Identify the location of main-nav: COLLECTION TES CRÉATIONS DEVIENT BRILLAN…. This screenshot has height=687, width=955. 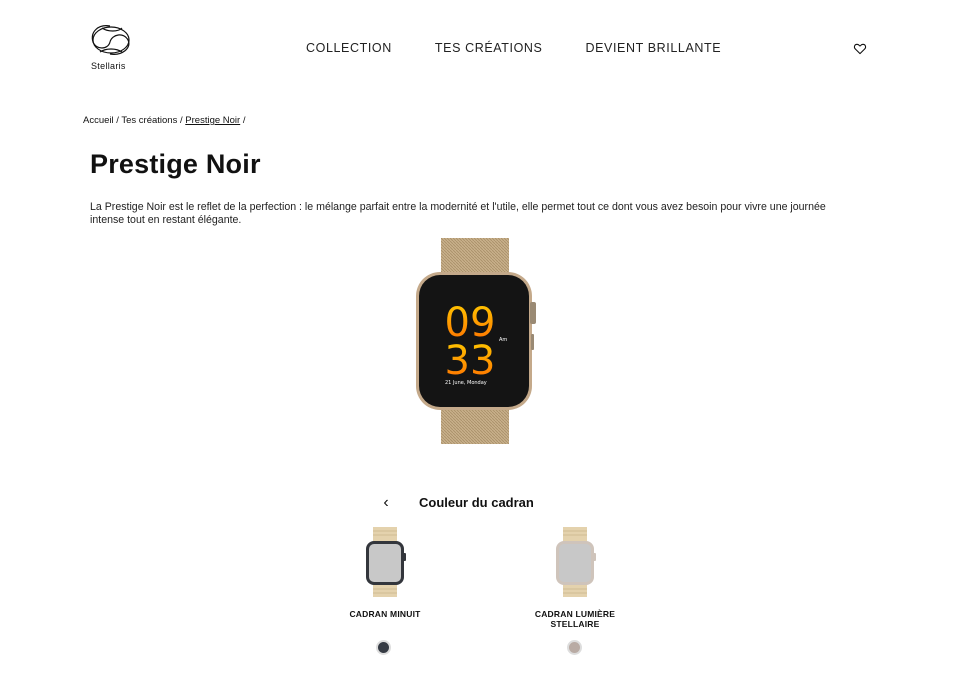
(535, 48).